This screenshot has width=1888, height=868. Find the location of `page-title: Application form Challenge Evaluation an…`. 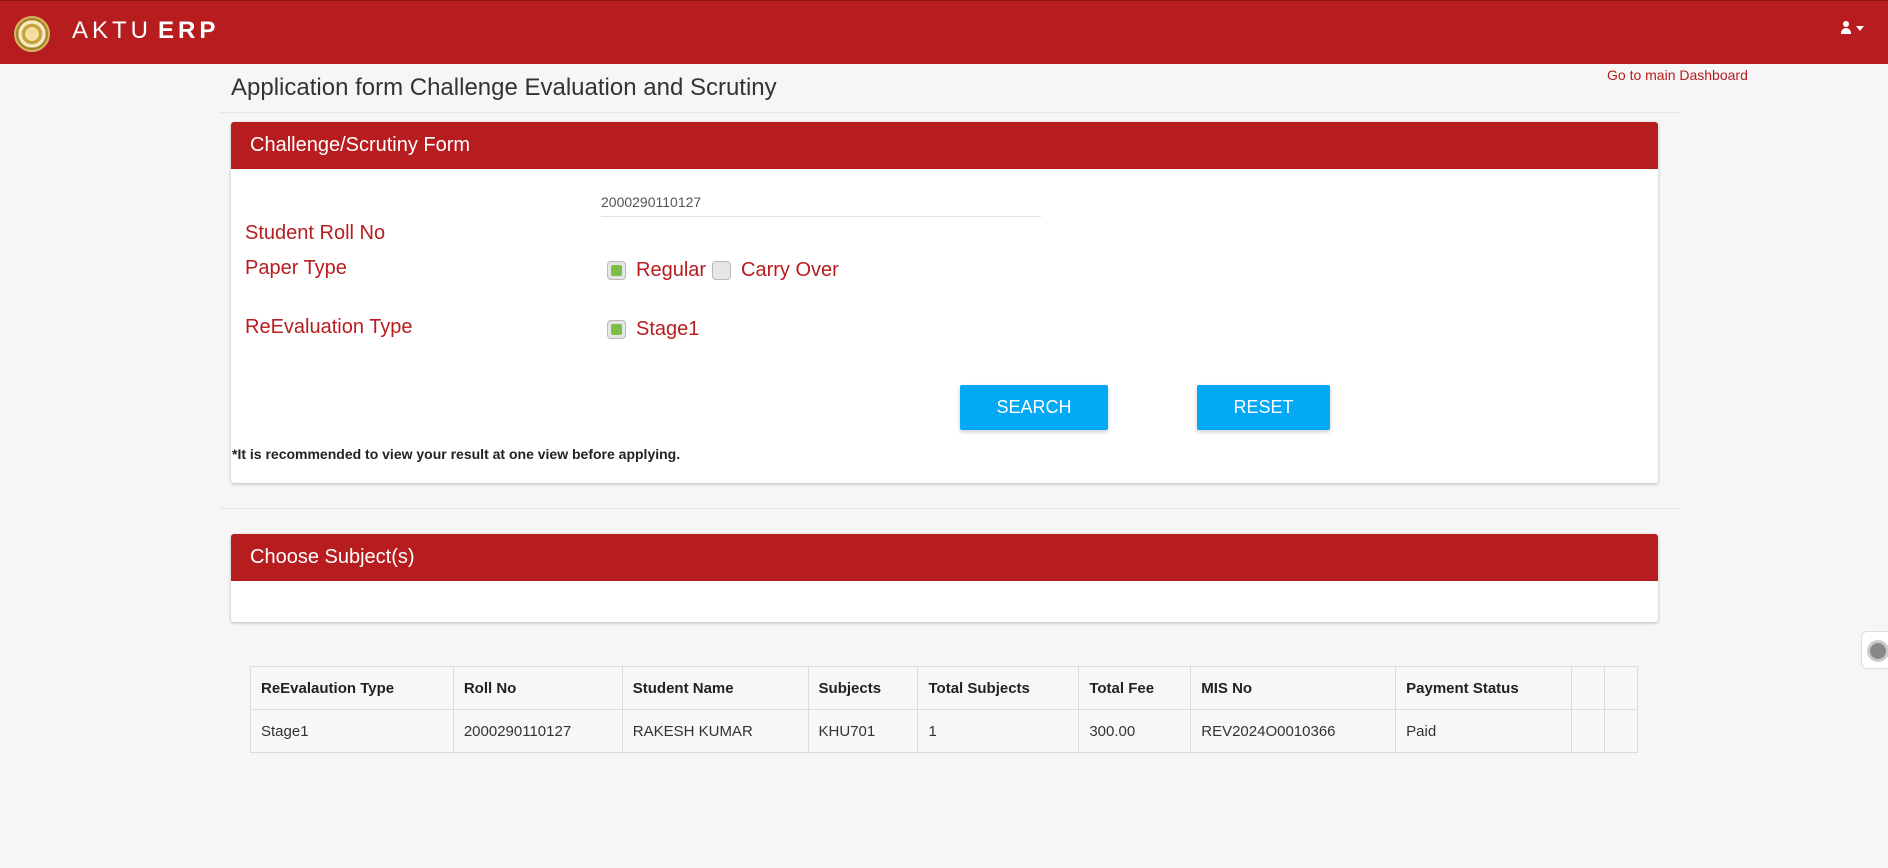

page-title: Application form Challenge Evaluation an… is located at coordinates (504, 87).